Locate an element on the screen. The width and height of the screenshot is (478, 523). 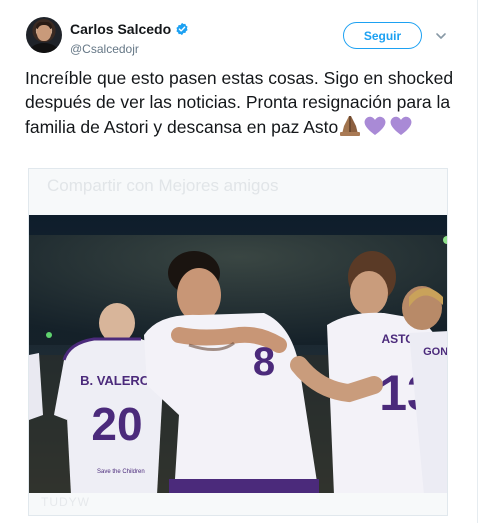
author-name-row: Carlos Salcedo is located at coordinates (129, 29).